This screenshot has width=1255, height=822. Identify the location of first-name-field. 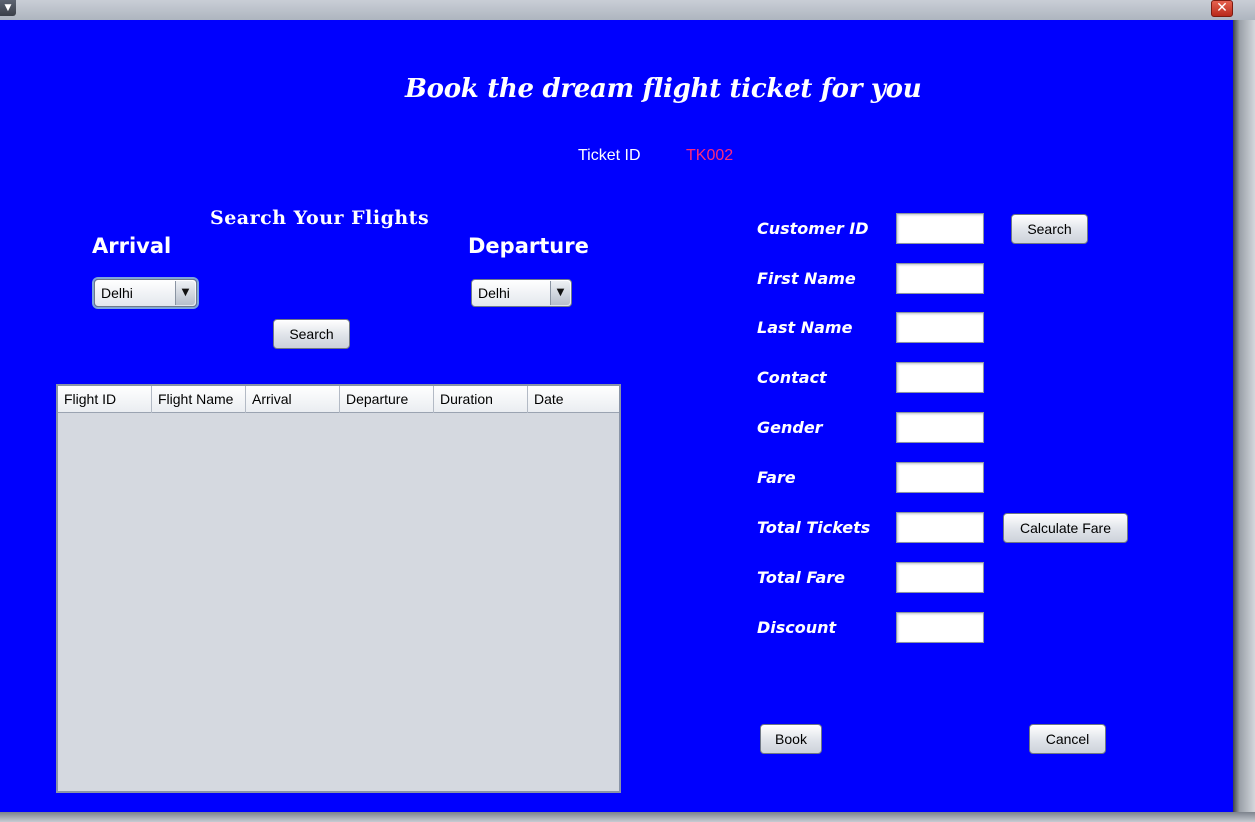
(940, 278).